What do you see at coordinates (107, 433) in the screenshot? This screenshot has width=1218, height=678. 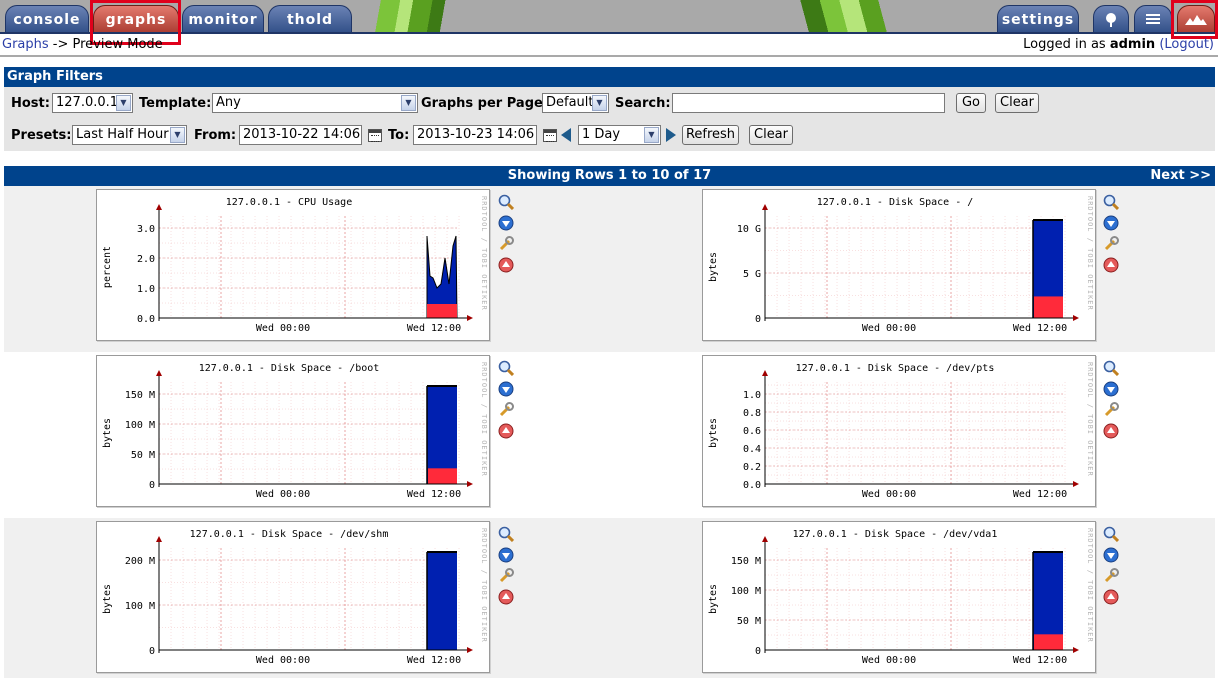 I see `graph-ylabel: bytes` at bounding box center [107, 433].